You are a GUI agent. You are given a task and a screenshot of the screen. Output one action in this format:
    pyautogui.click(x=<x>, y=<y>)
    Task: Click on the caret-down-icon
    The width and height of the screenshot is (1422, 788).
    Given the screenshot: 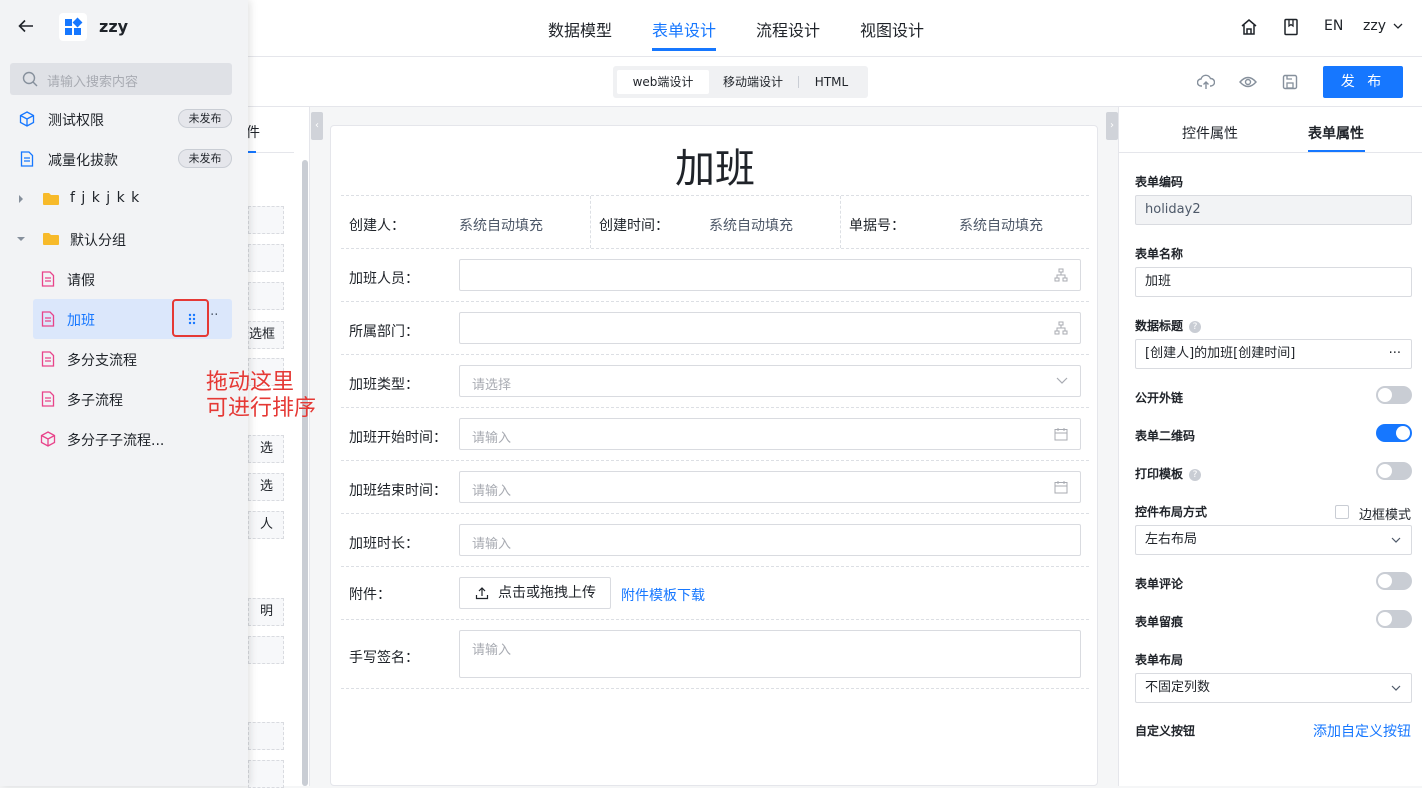 What is the action you would take?
    pyautogui.click(x=21, y=239)
    